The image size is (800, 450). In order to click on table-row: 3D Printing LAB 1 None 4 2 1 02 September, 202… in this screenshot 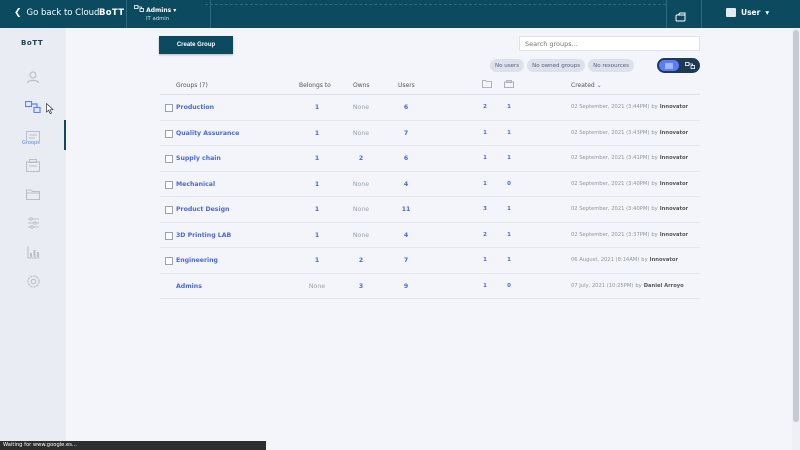, I will do `click(430, 235)`.